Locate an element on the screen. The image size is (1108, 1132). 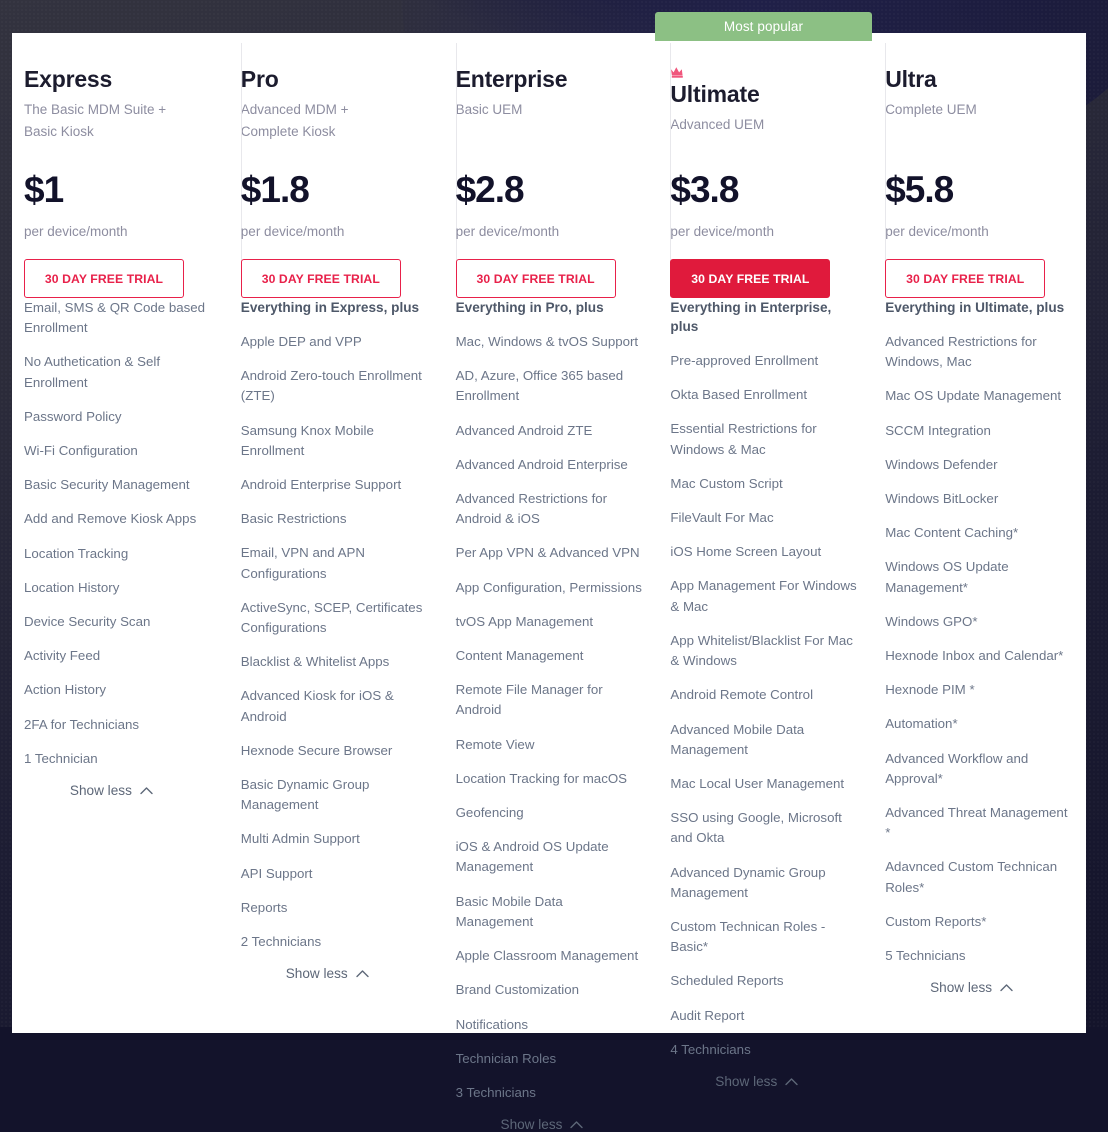
plan-subtitle: Complete UEM is located at coordinates (931, 109).